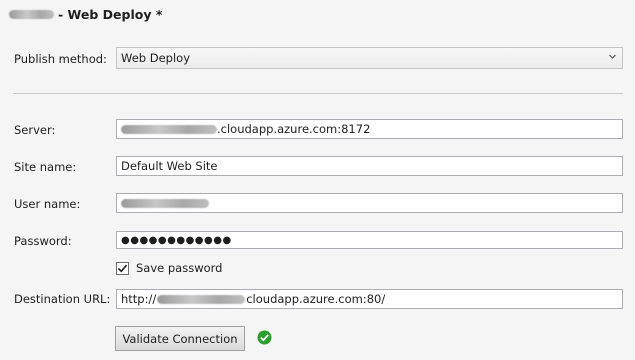 This screenshot has height=360, width=635. What do you see at coordinates (294, 129) in the screenshot?
I see `server-value: .cloudapp.azure.com:8172` at bounding box center [294, 129].